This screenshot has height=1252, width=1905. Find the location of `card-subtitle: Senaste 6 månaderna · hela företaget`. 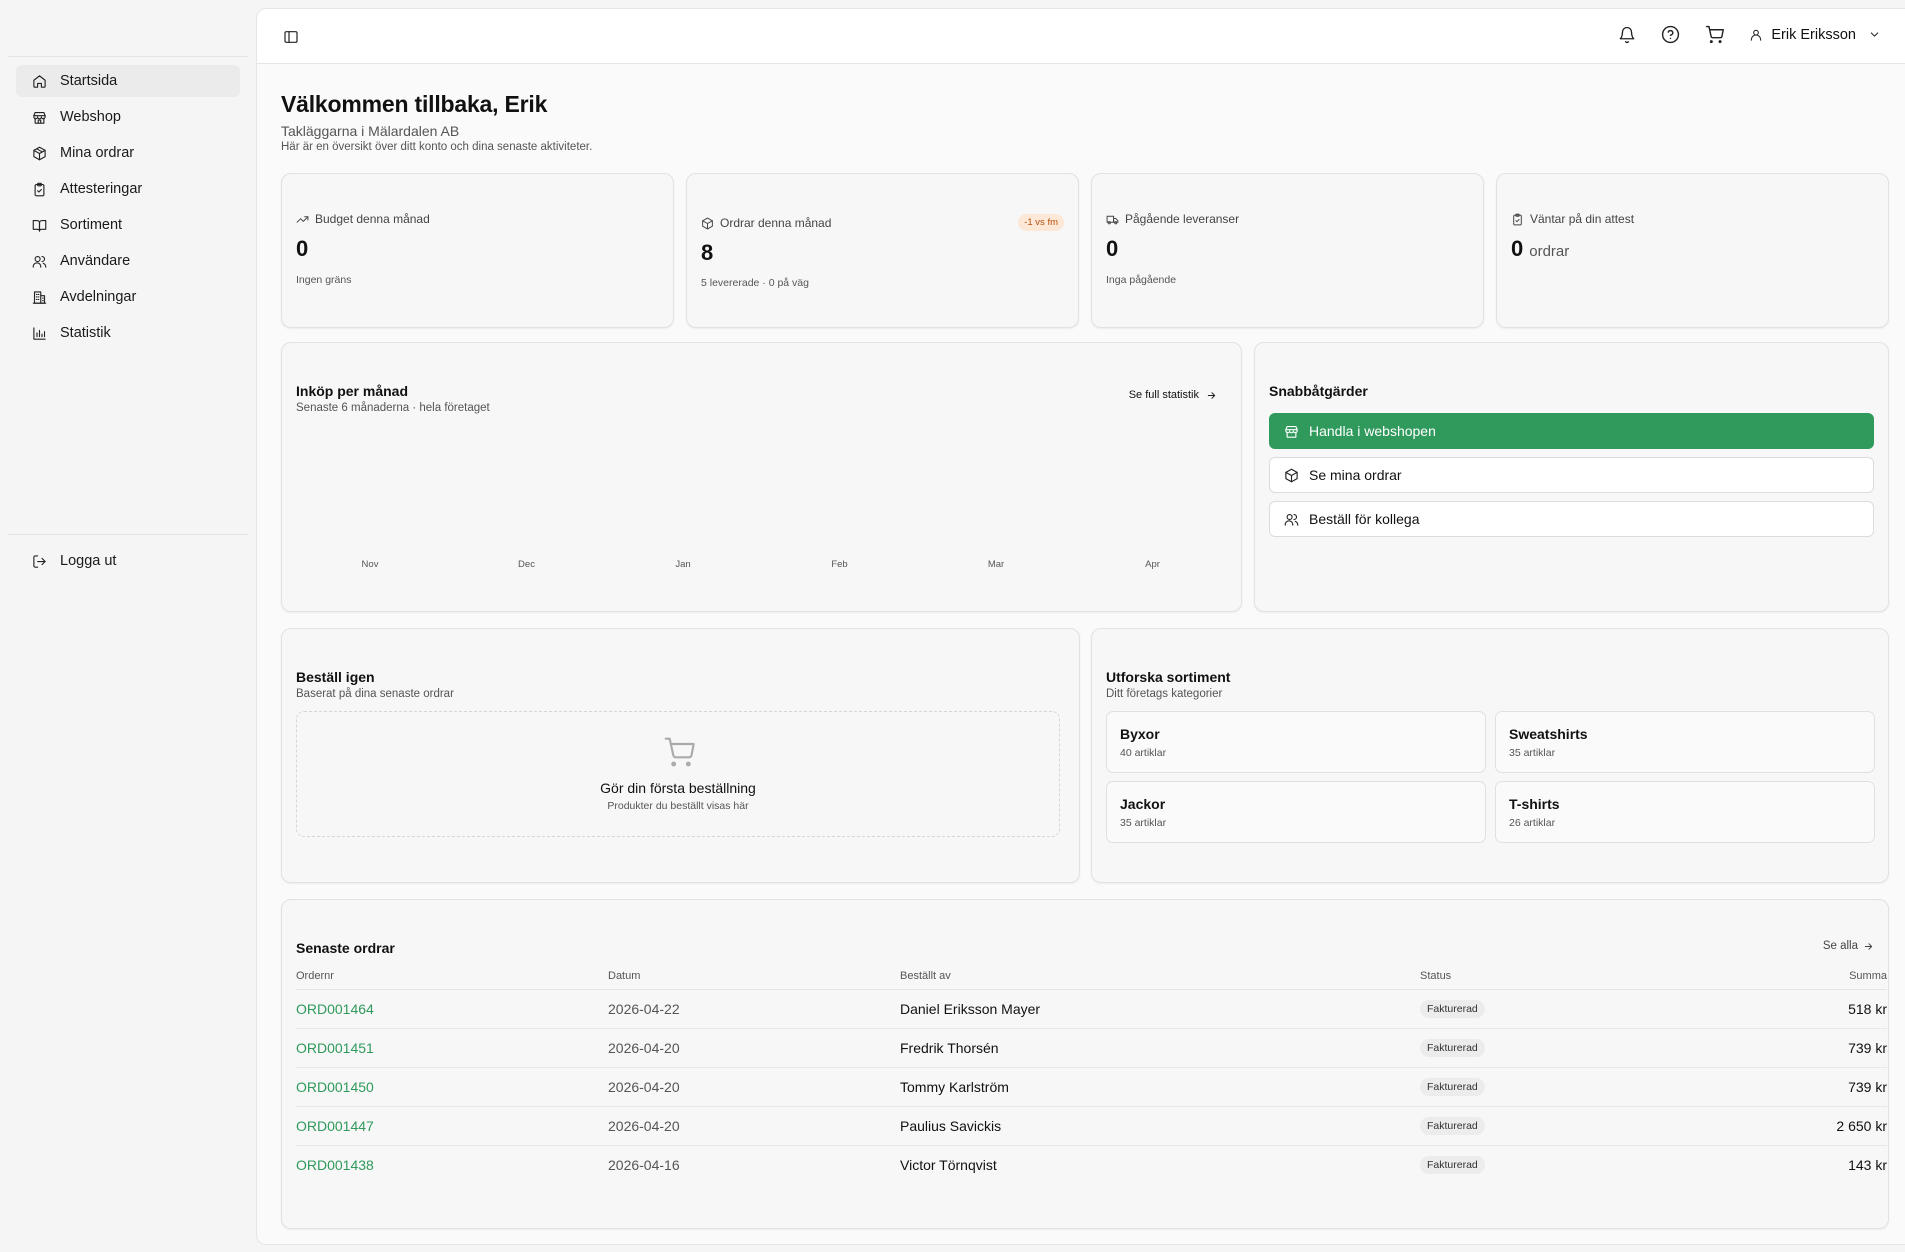

card-subtitle: Senaste 6 månaderna · hela företaget is located at coordinates (393, 408).